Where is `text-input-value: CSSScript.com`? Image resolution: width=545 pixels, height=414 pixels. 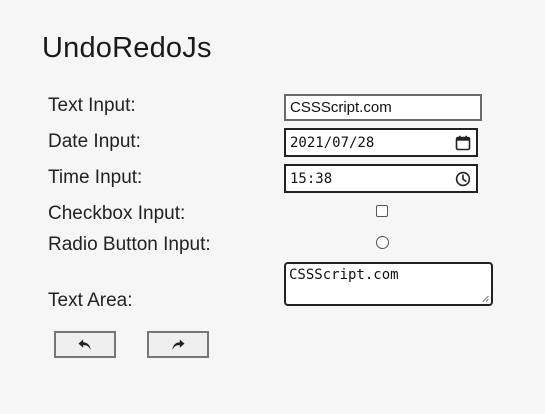 text-input-value: CSSScript.com is located at coordinates (341, 107).